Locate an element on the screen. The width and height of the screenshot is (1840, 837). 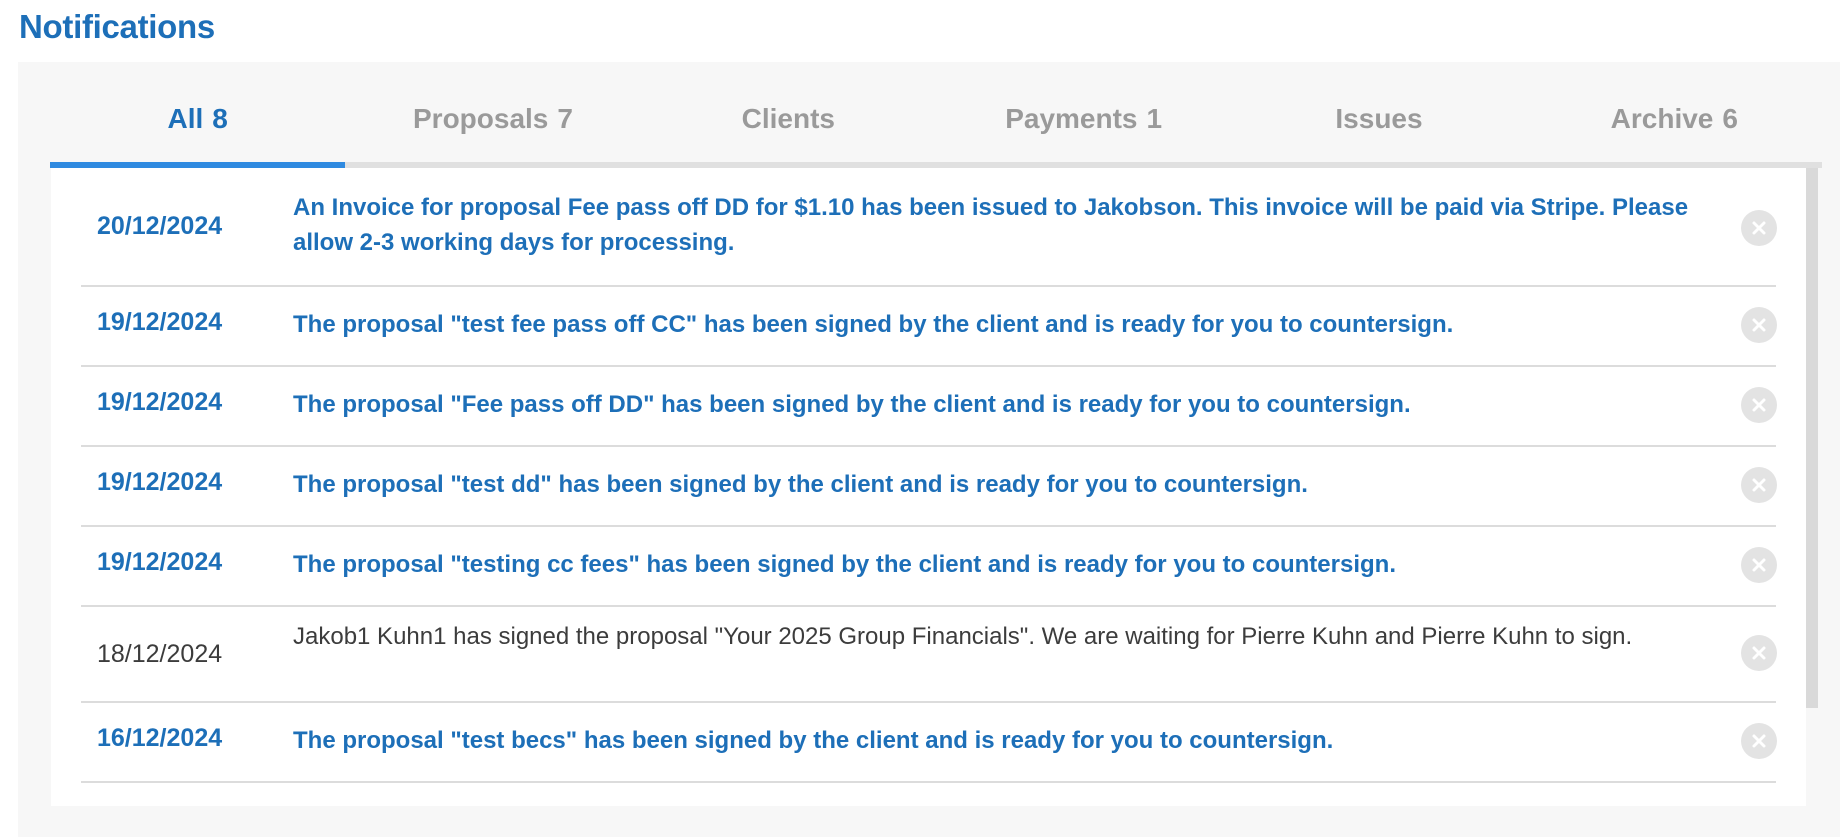
tab-proposals: Proposals 7 is located at coordinates (492, 115).